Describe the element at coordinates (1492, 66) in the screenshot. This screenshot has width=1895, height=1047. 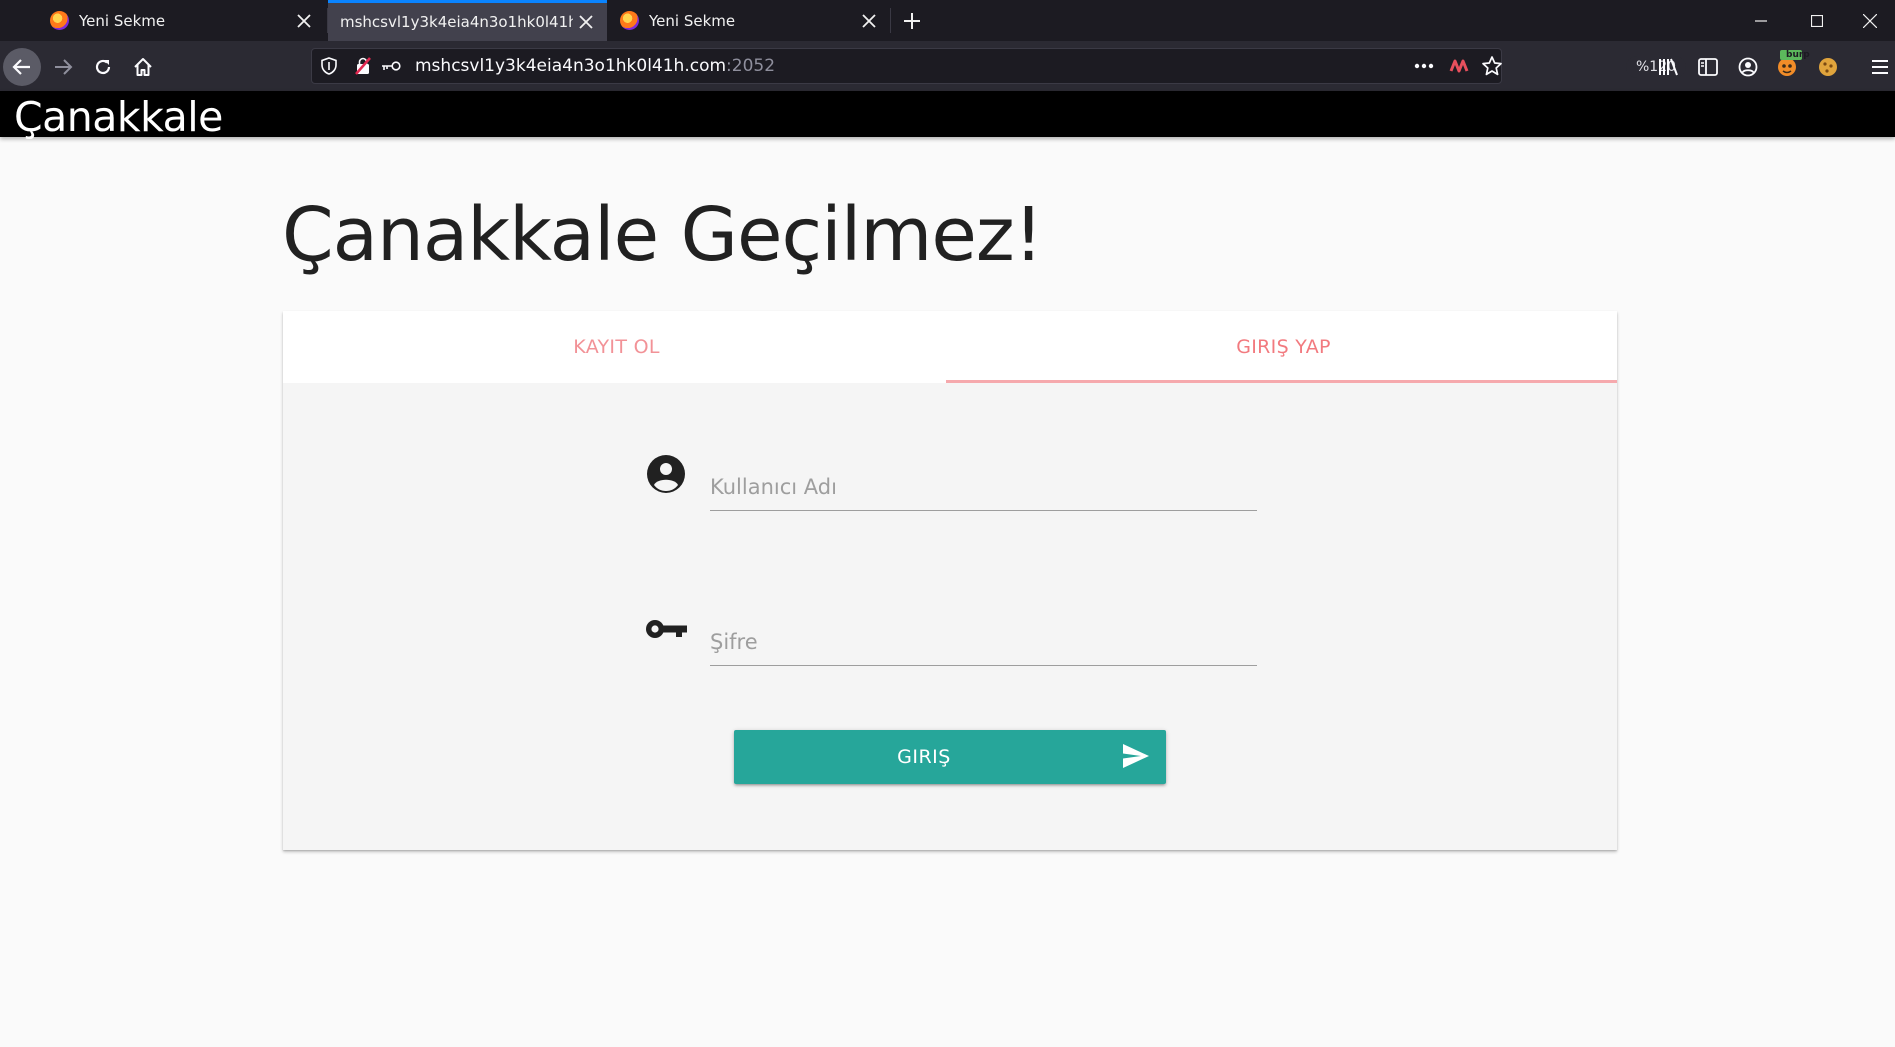
I see `bookmark-star-icon` at that location.